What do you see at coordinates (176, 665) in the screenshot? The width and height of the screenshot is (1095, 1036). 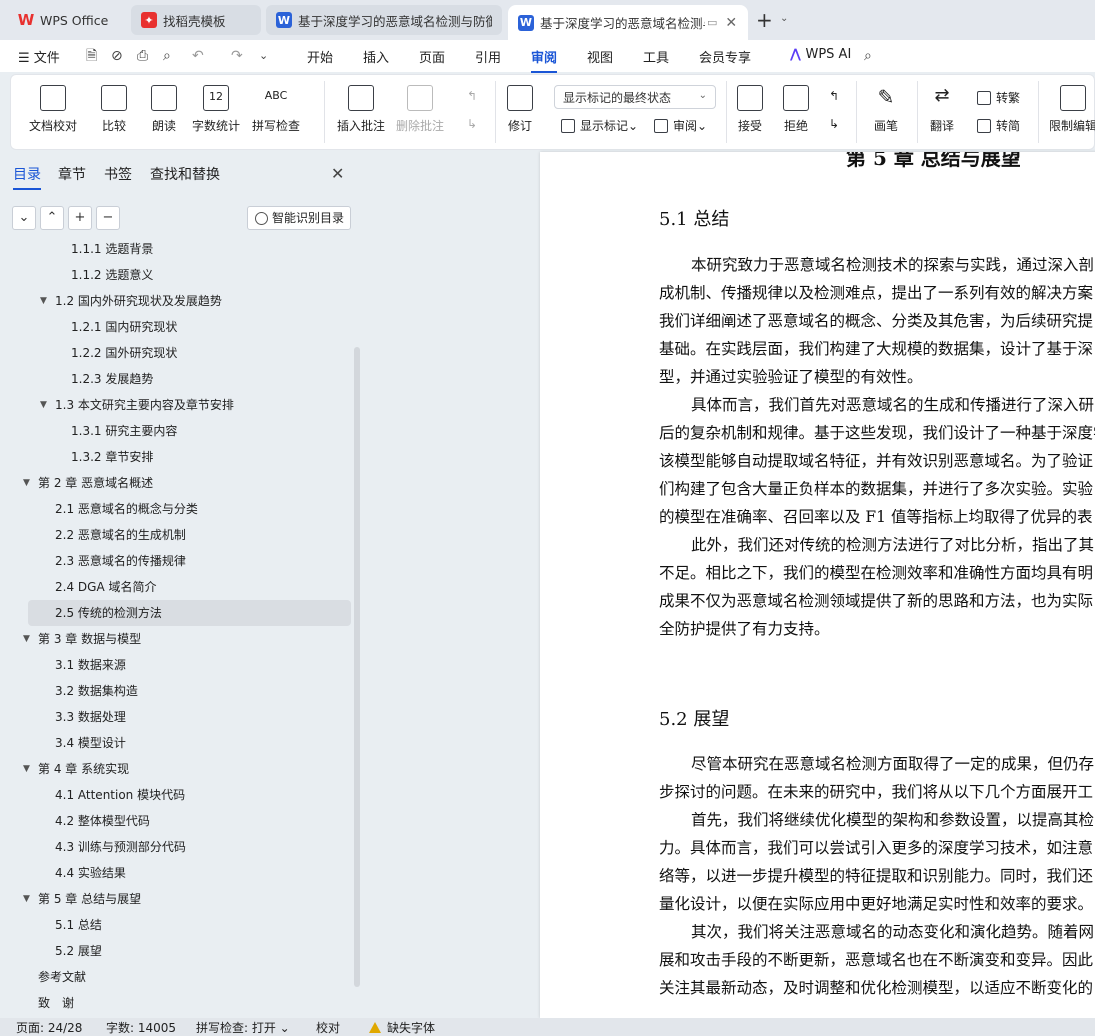 I see `toc-item: 3.1 数据来源` at bounding box center [176, 665].